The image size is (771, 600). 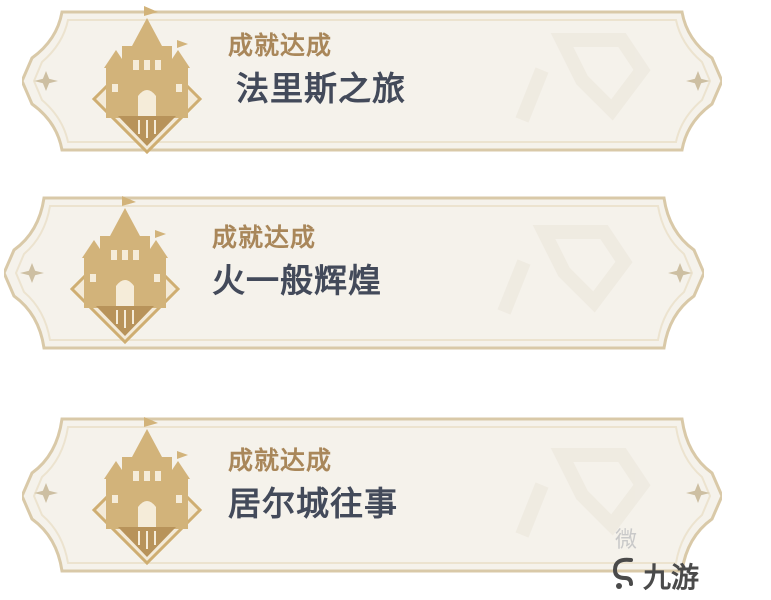 I want to click on achievement-title: 火一般辉煌, so click(x=297, y=280).